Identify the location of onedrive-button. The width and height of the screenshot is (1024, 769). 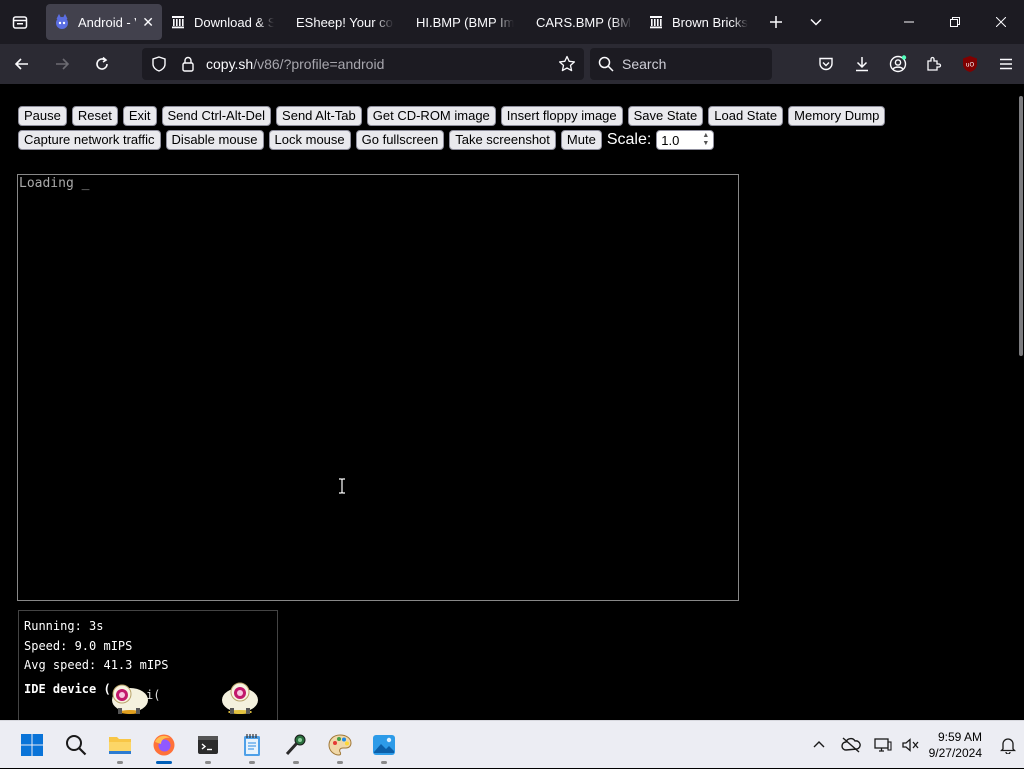
(851, 745).